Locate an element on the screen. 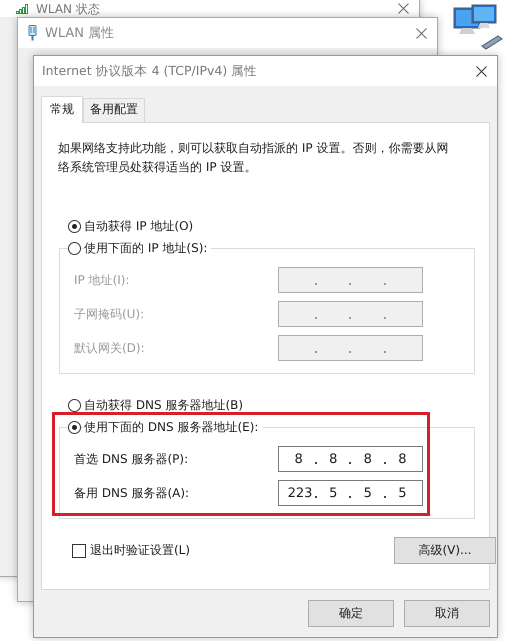 The height and width of the screenshot is (641, 506). window-title: WLAN 状态 is located at coordinates (68, 9).